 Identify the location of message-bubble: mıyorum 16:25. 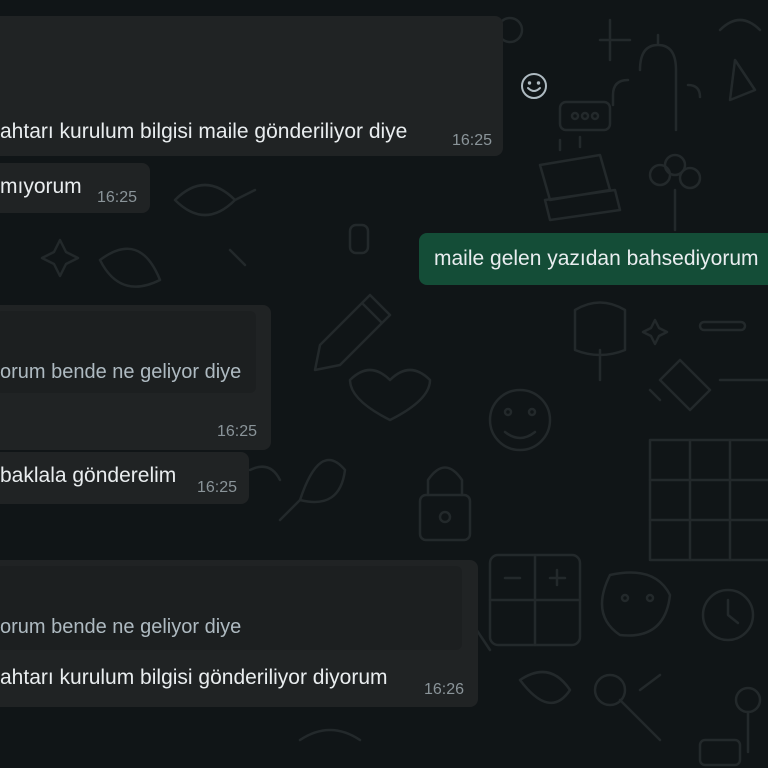
(75, 188).